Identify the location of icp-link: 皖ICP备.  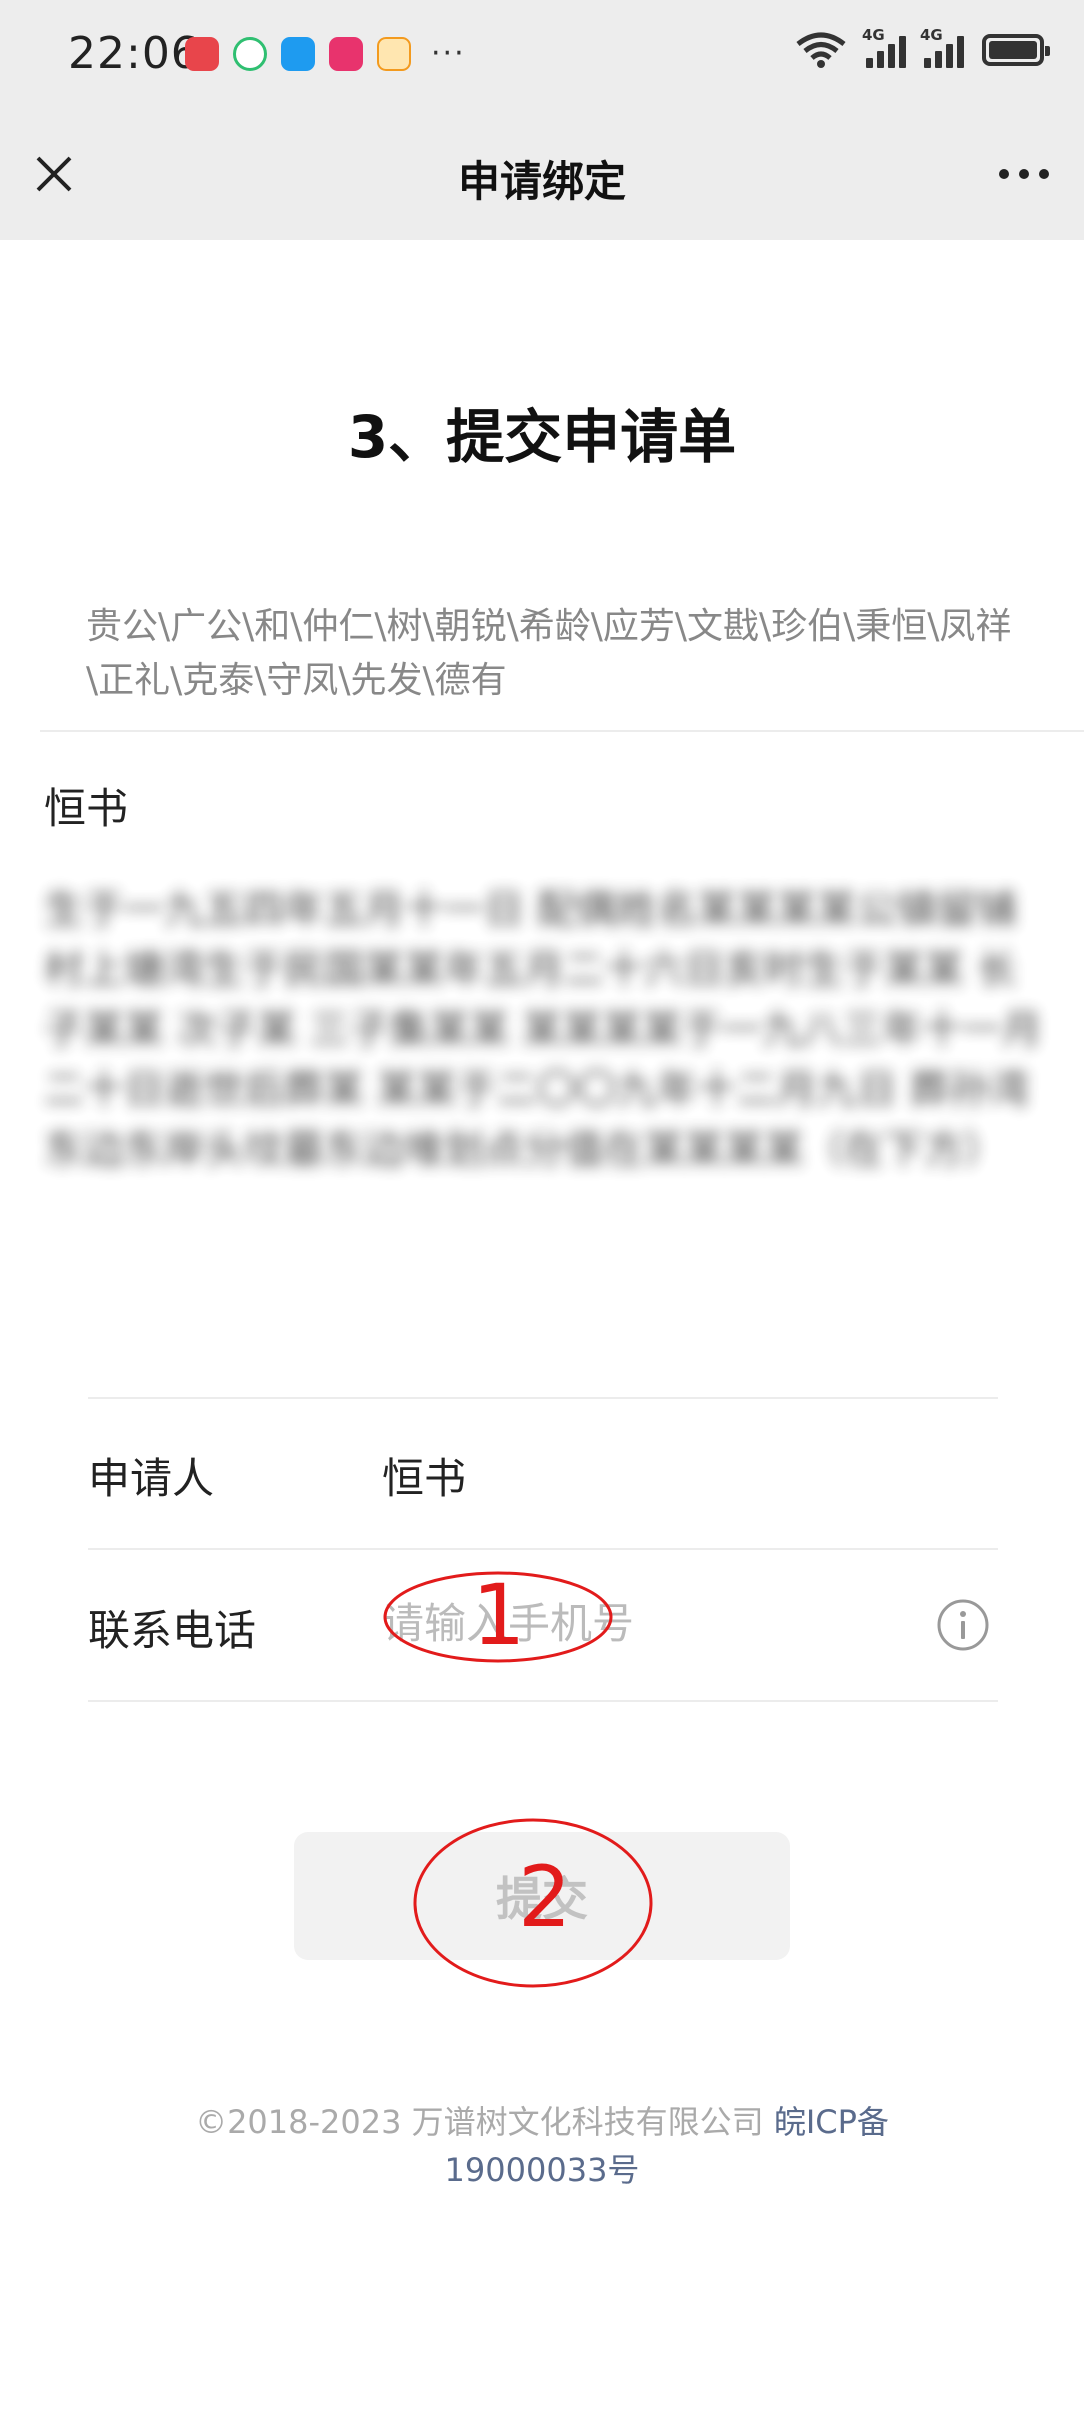
(831, 2122).